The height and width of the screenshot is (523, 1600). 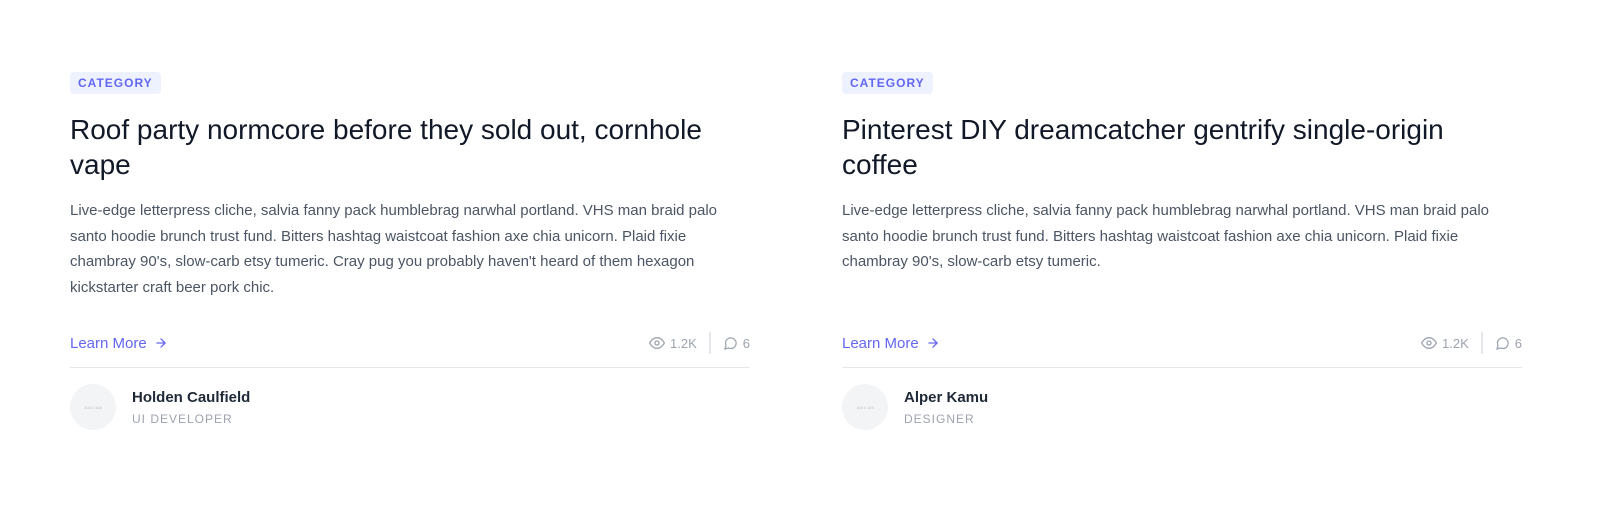 I want to click on author-block: 104 x 104 Alper Kamu DESIGNER, so click(x=915, y=407).